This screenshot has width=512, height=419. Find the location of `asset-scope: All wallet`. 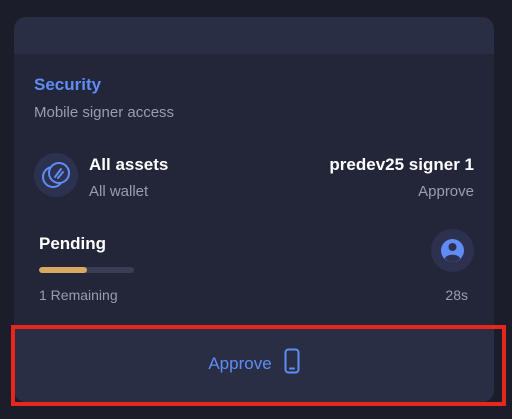

asset-scope: All wallet is located at coordinates (119, 191).